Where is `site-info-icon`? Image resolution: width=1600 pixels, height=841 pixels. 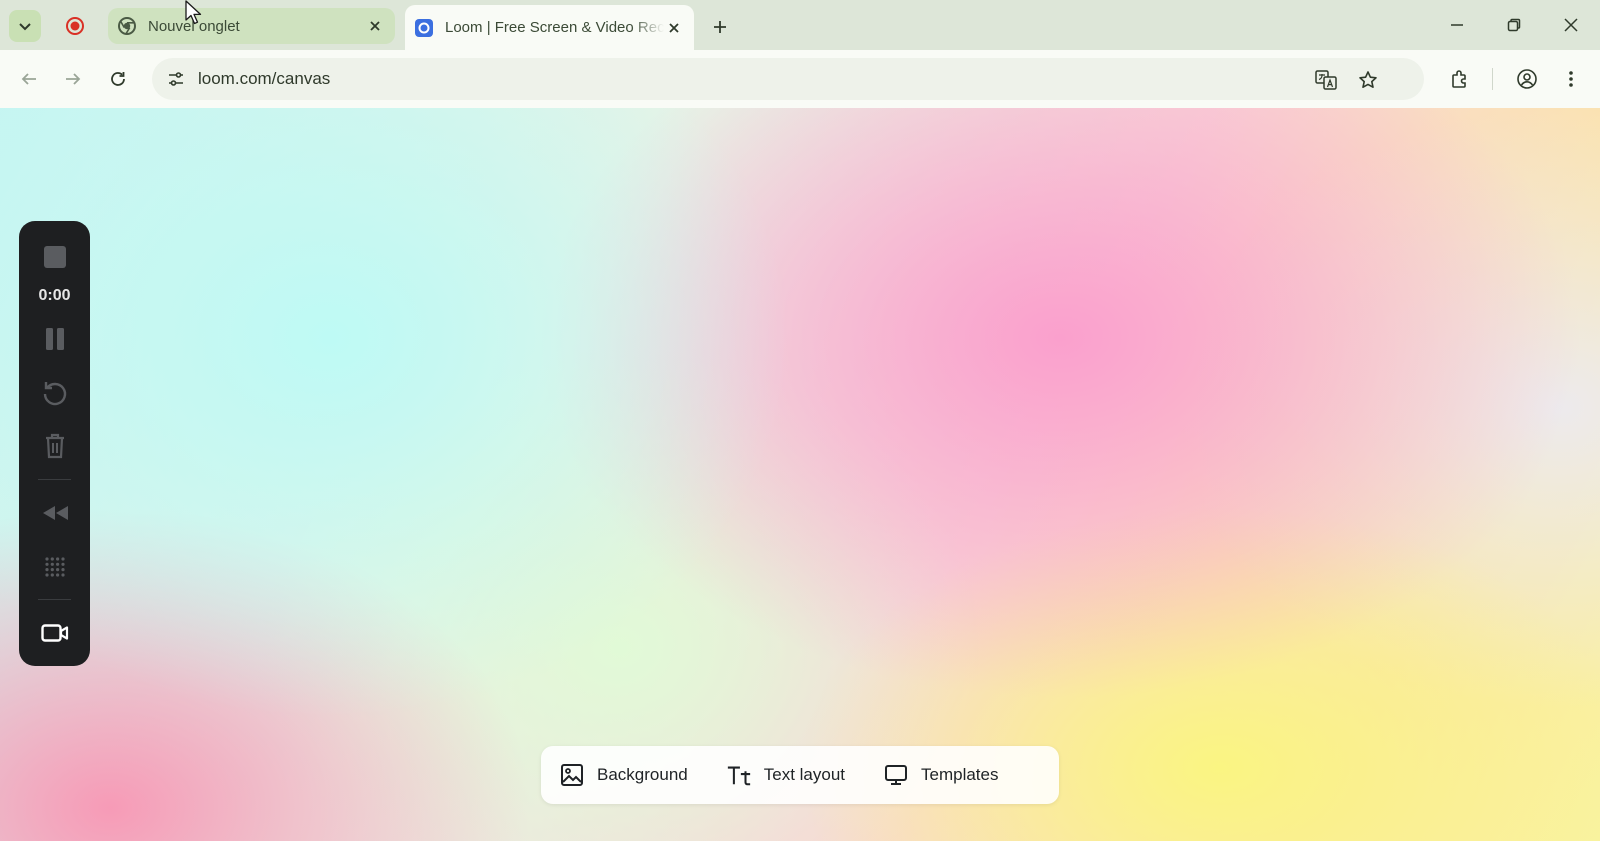
site-info-icon is located at coordinates (176, 79).